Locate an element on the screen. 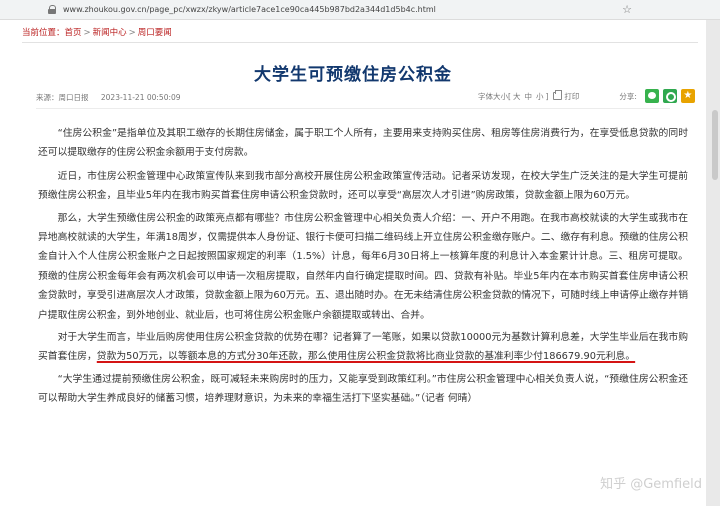 The width and height of the screenshot is (720, 506). breadcrumb: 当前位置：首页 > 新闻中心 > 周口要闻 is located at coordinates (97, 32).